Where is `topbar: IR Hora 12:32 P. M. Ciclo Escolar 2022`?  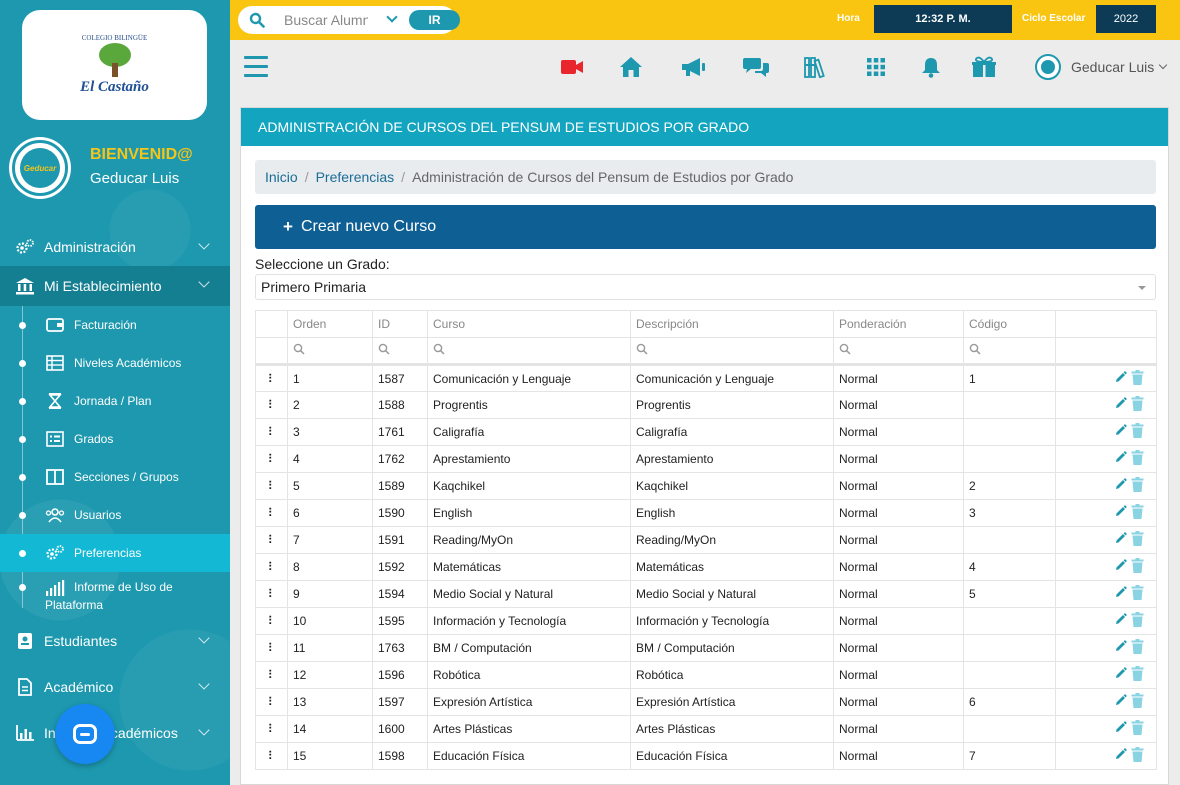
topbar: IR Hora 12:32 P. M. Ciclo Escolar 2022 is located at coordinates (705, 20).